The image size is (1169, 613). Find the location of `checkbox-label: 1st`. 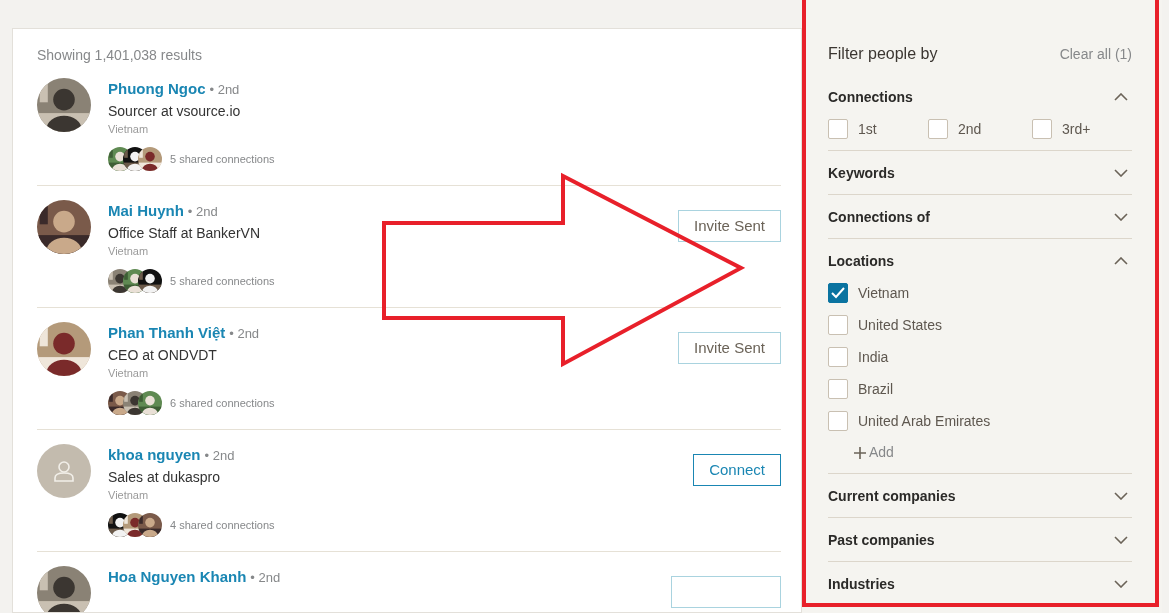

checkbox-label: 1st is located at coordinates (867, 129).